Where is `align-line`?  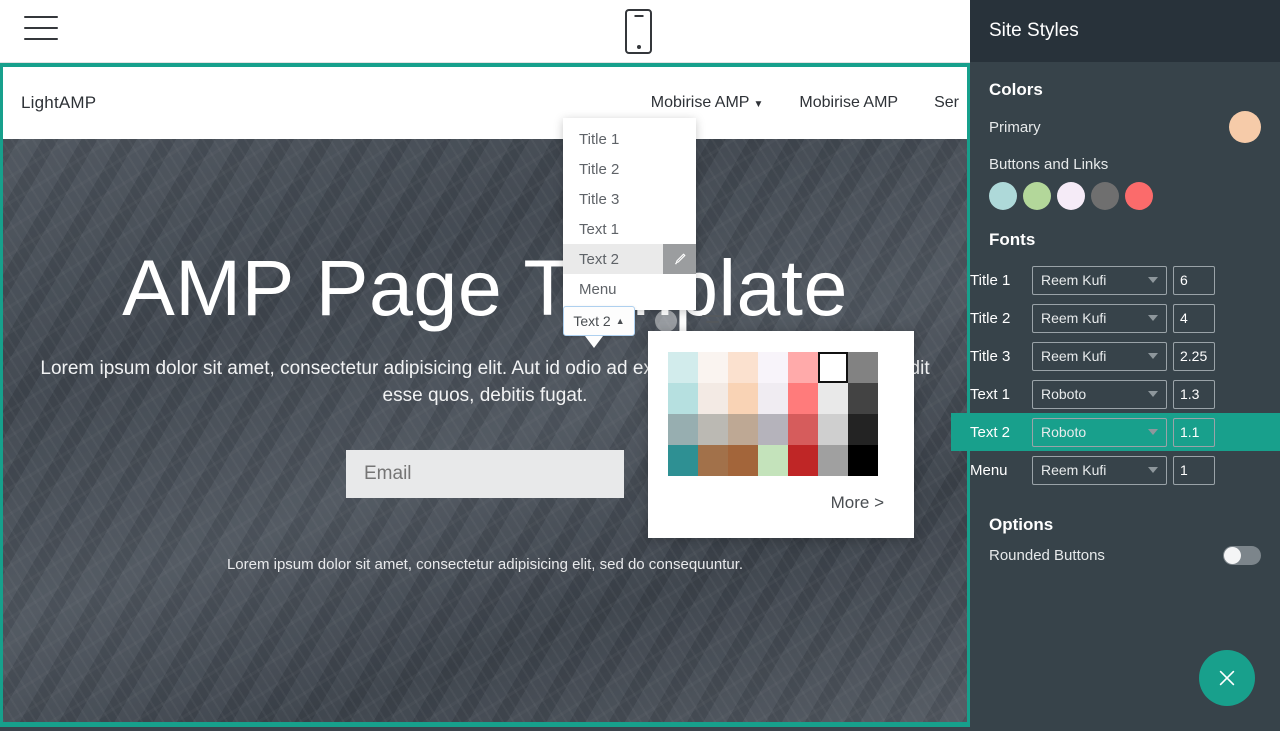 align-line is located at coordinates (712, 322).